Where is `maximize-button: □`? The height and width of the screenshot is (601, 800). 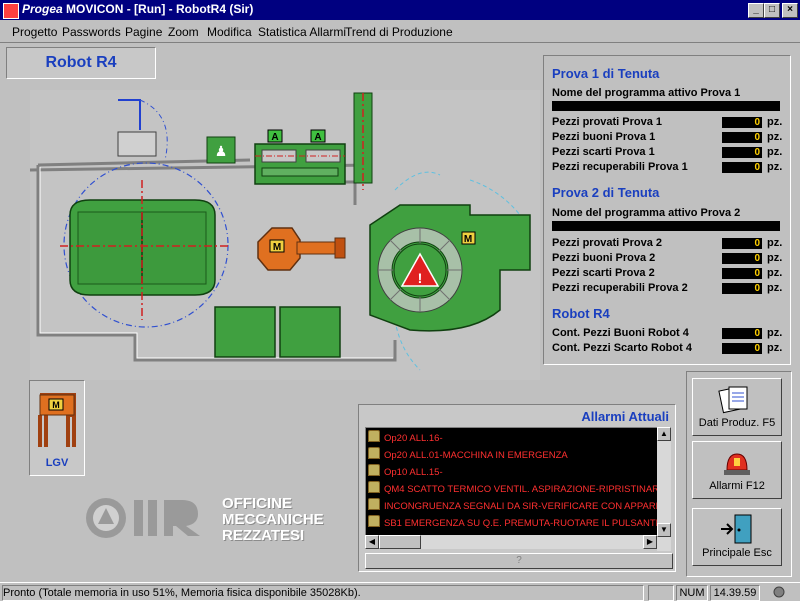
maximize-button: □ is located at coordinates (772, 10).